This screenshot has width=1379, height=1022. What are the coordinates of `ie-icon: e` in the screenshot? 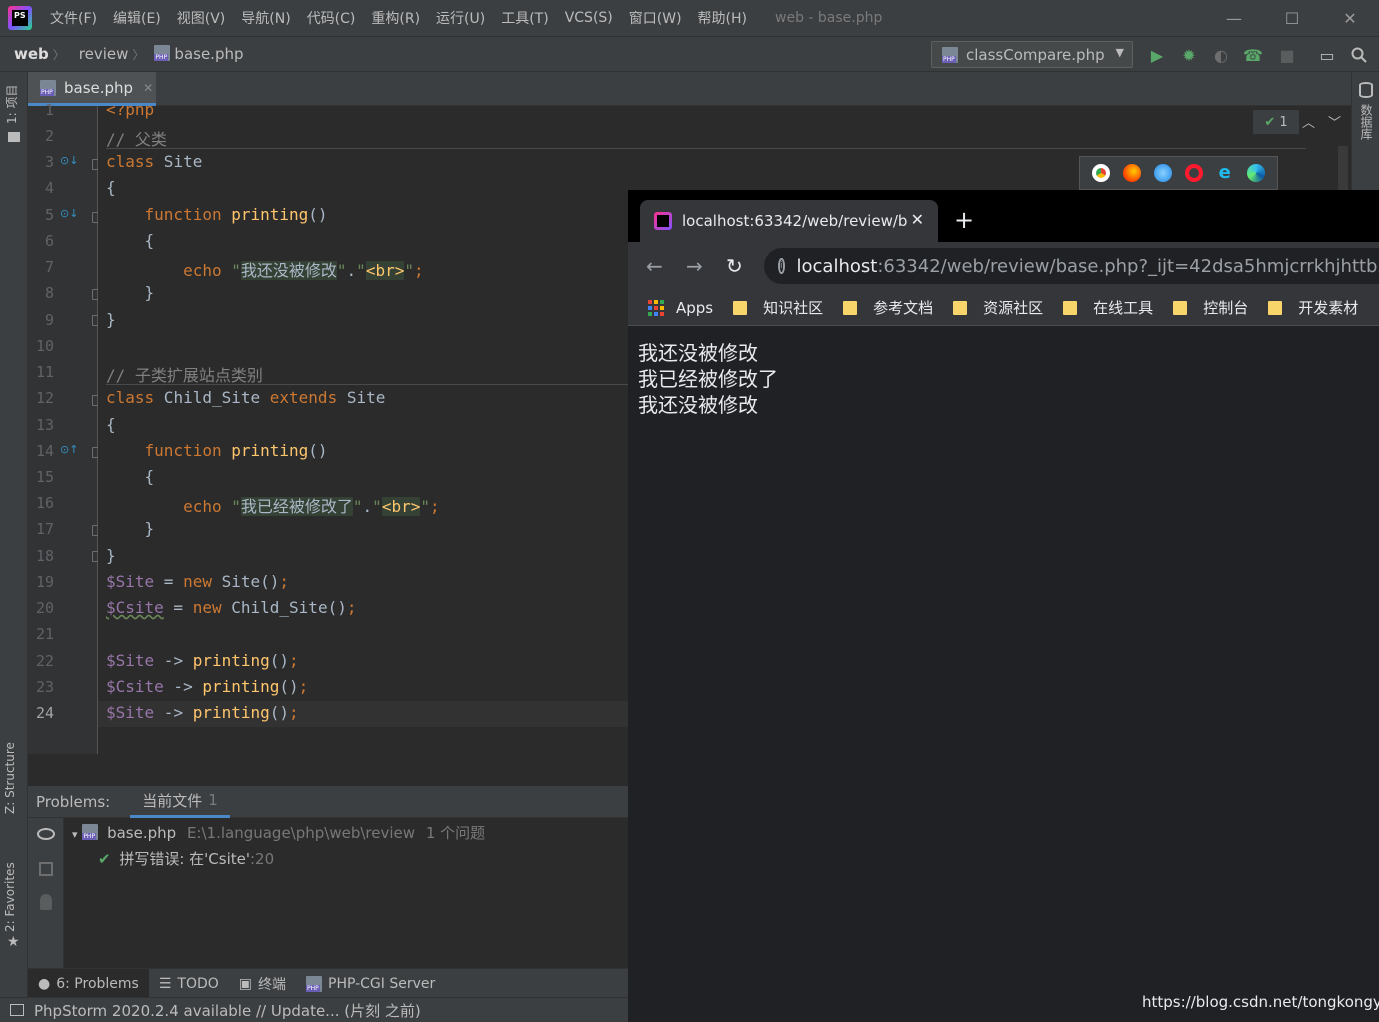 It's located at (1224, 173).